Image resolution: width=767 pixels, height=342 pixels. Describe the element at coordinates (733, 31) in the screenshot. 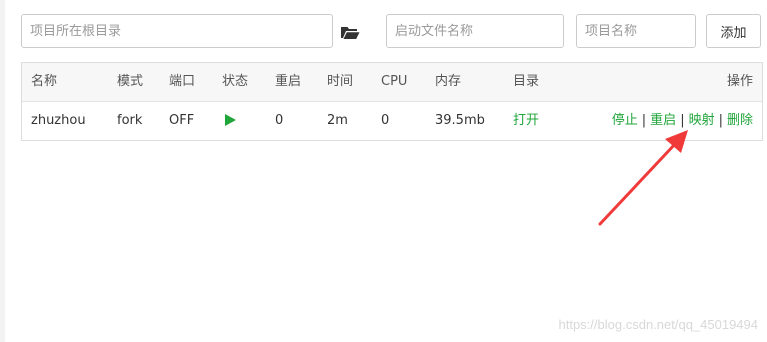

I see `add-button: 添加` at that location.